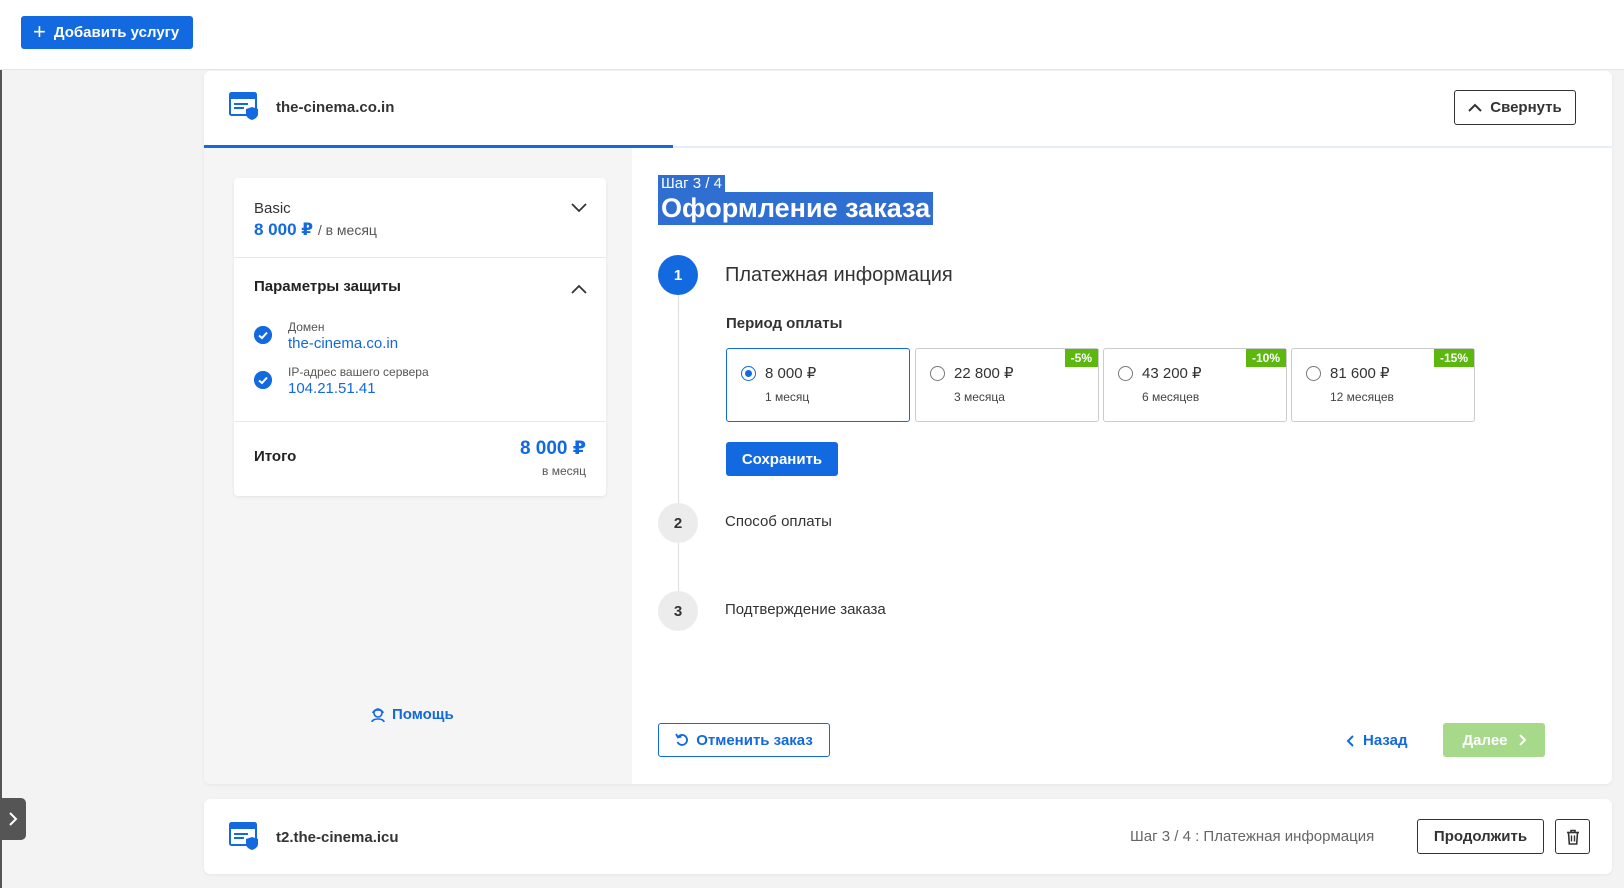 The height and width of the screenshot is (888, 1624). I want to click on protection-params-title: Параметры защиты, so click(327, 286).